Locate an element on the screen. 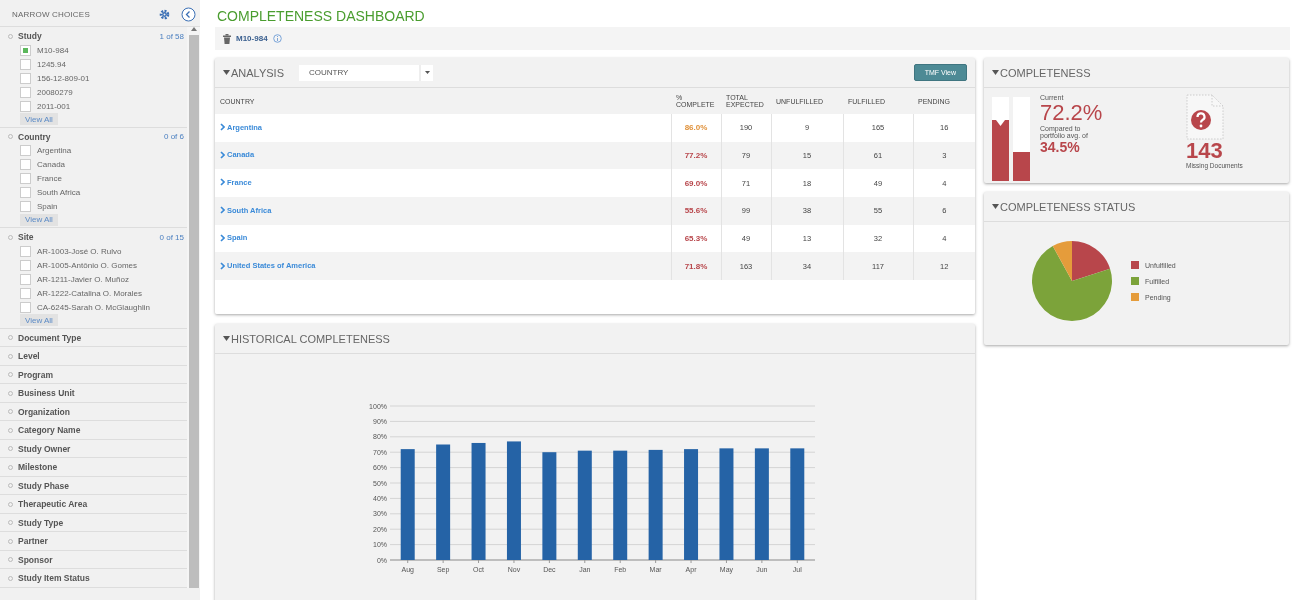  dimension-dropdown: COUNTRY is located at coordinates (366, 72).